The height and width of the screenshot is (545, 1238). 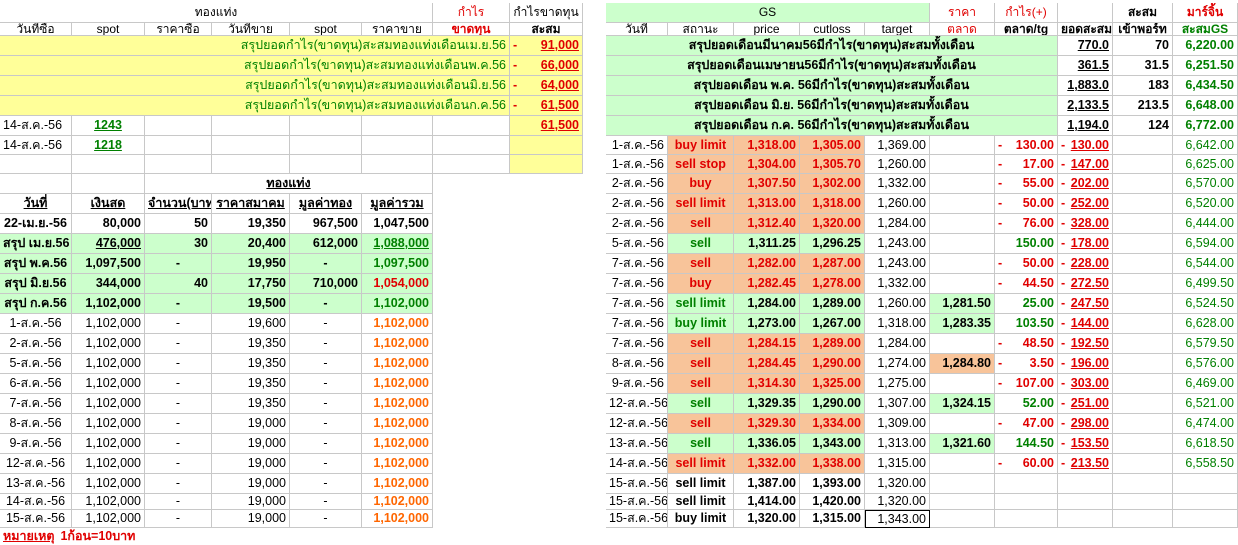 I want to click on trade-gs: 6,625.00, so click(x=1205, y=164).